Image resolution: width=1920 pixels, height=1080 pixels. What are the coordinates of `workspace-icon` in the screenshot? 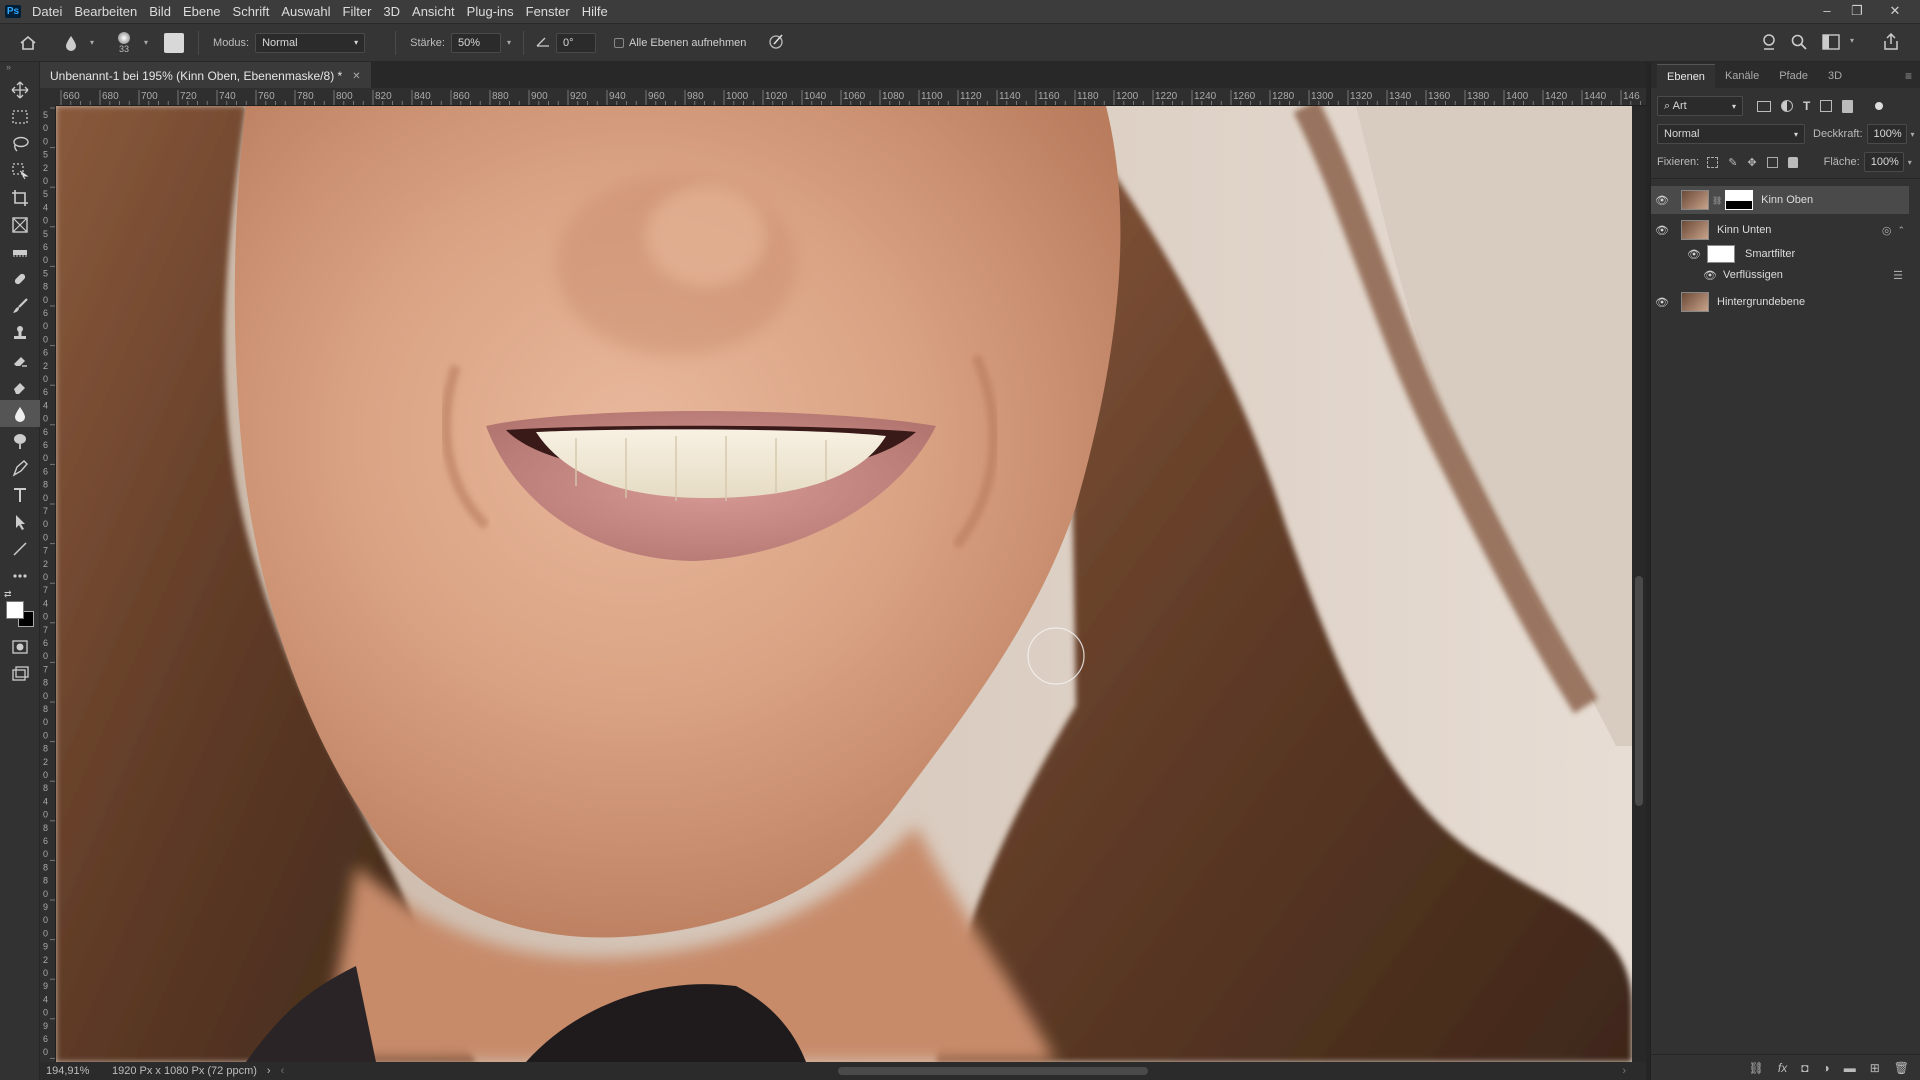 It's located at (1831, 43).